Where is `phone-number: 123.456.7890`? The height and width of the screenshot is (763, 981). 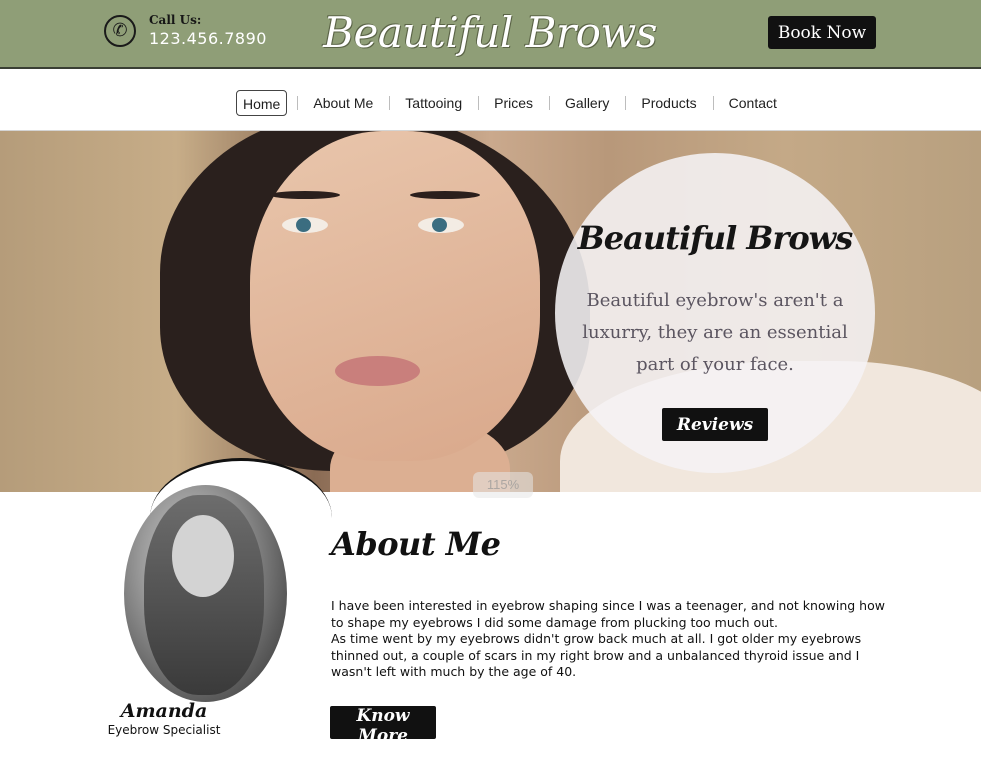 phone-number: 123.456.7890 is located at coordinates (208, 39).